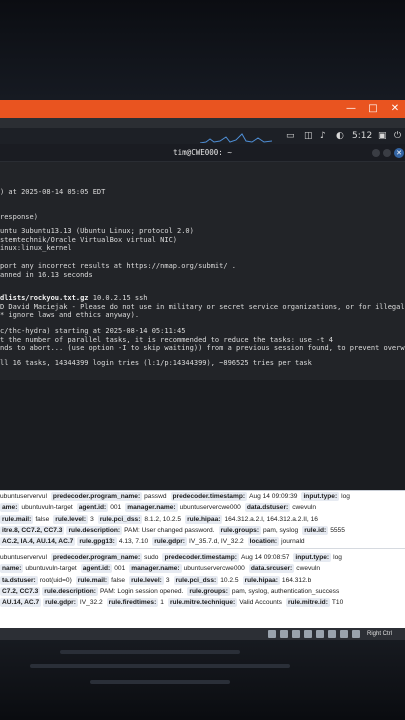 The image size is (405, 720). What do you see at coordinates (382, 136) in the screenshot?
I see `lock-icon: ▣` at bounding box center [382, 136].